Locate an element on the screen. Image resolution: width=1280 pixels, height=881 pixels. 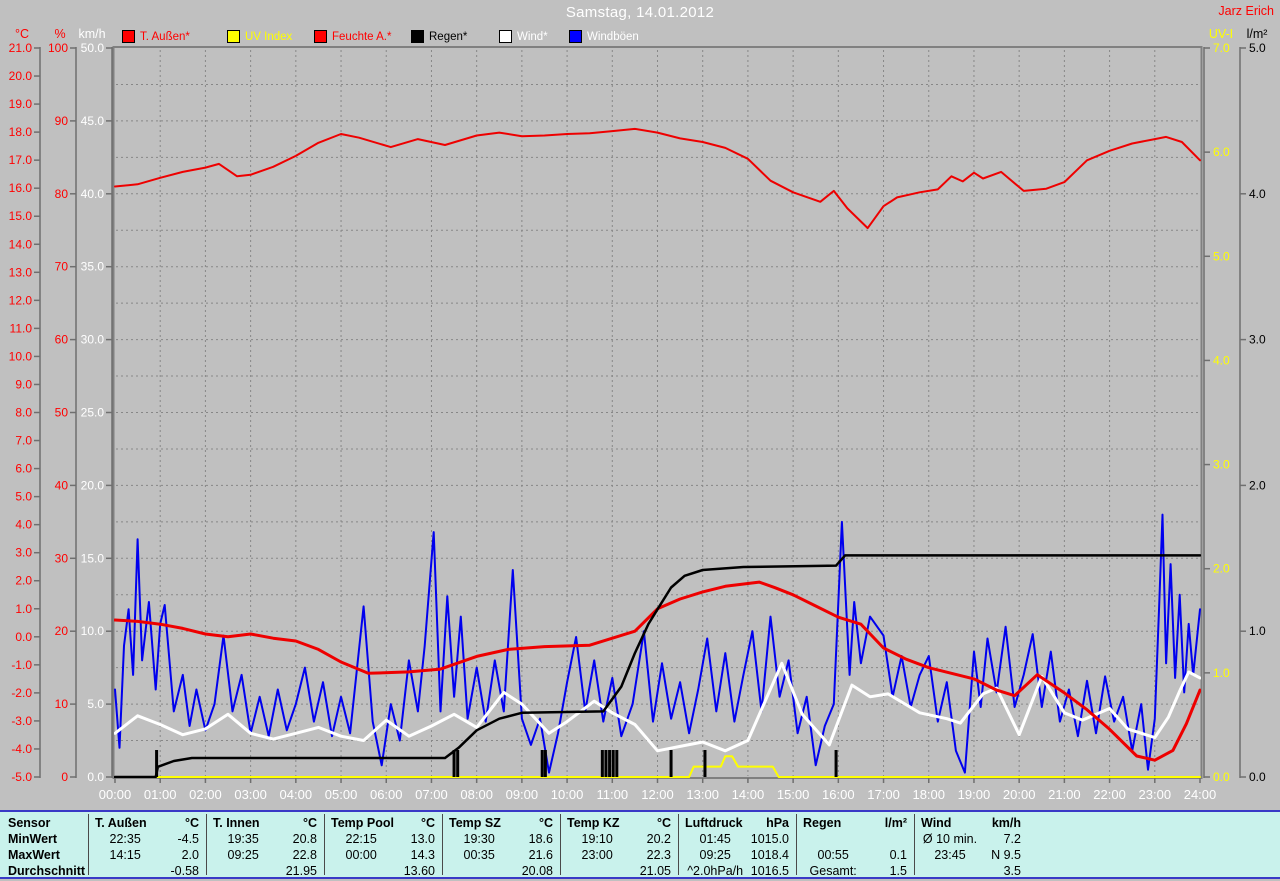
legend-label: Feuchte A.* is located at coordinates (362, 36).